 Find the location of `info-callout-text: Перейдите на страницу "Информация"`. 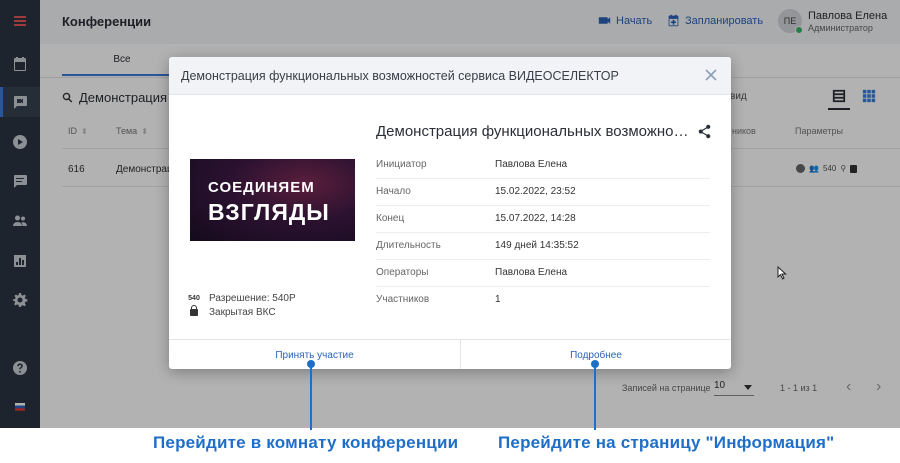

info-callout-text: Перейдите на страницу "Информация" is located at coordinates (666, 442).